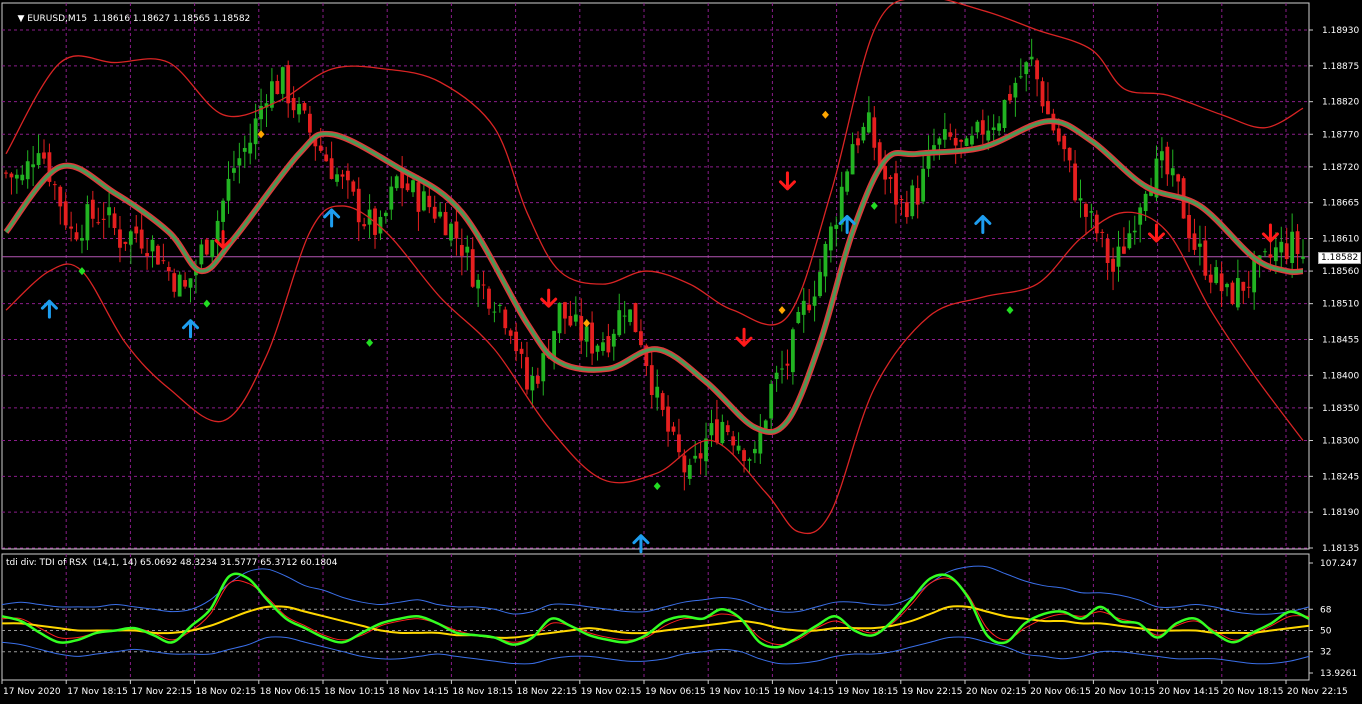 Image resolution: width=1362 pixels, height=704 pixels. Describe the element at coordinates (1340, 258) in the screenshot. I see `current-price-label: 1.18582` at that location.